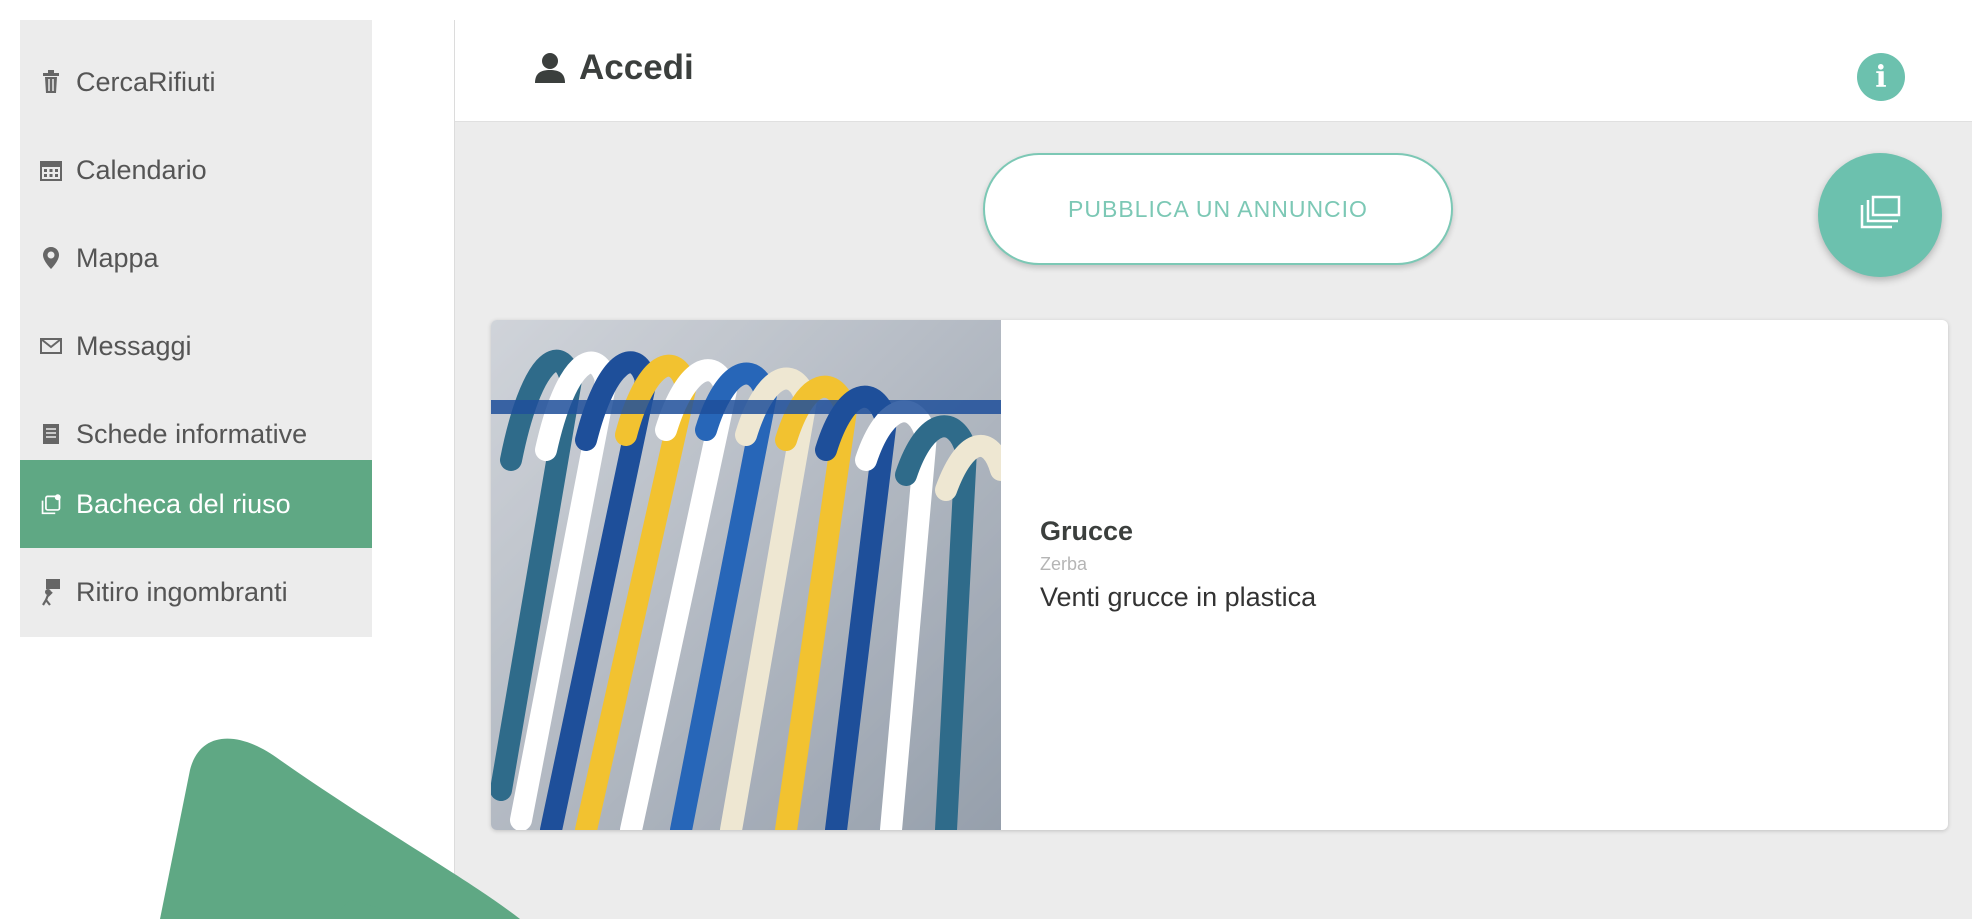  I want to click on trash-icon, so click(51, 82).